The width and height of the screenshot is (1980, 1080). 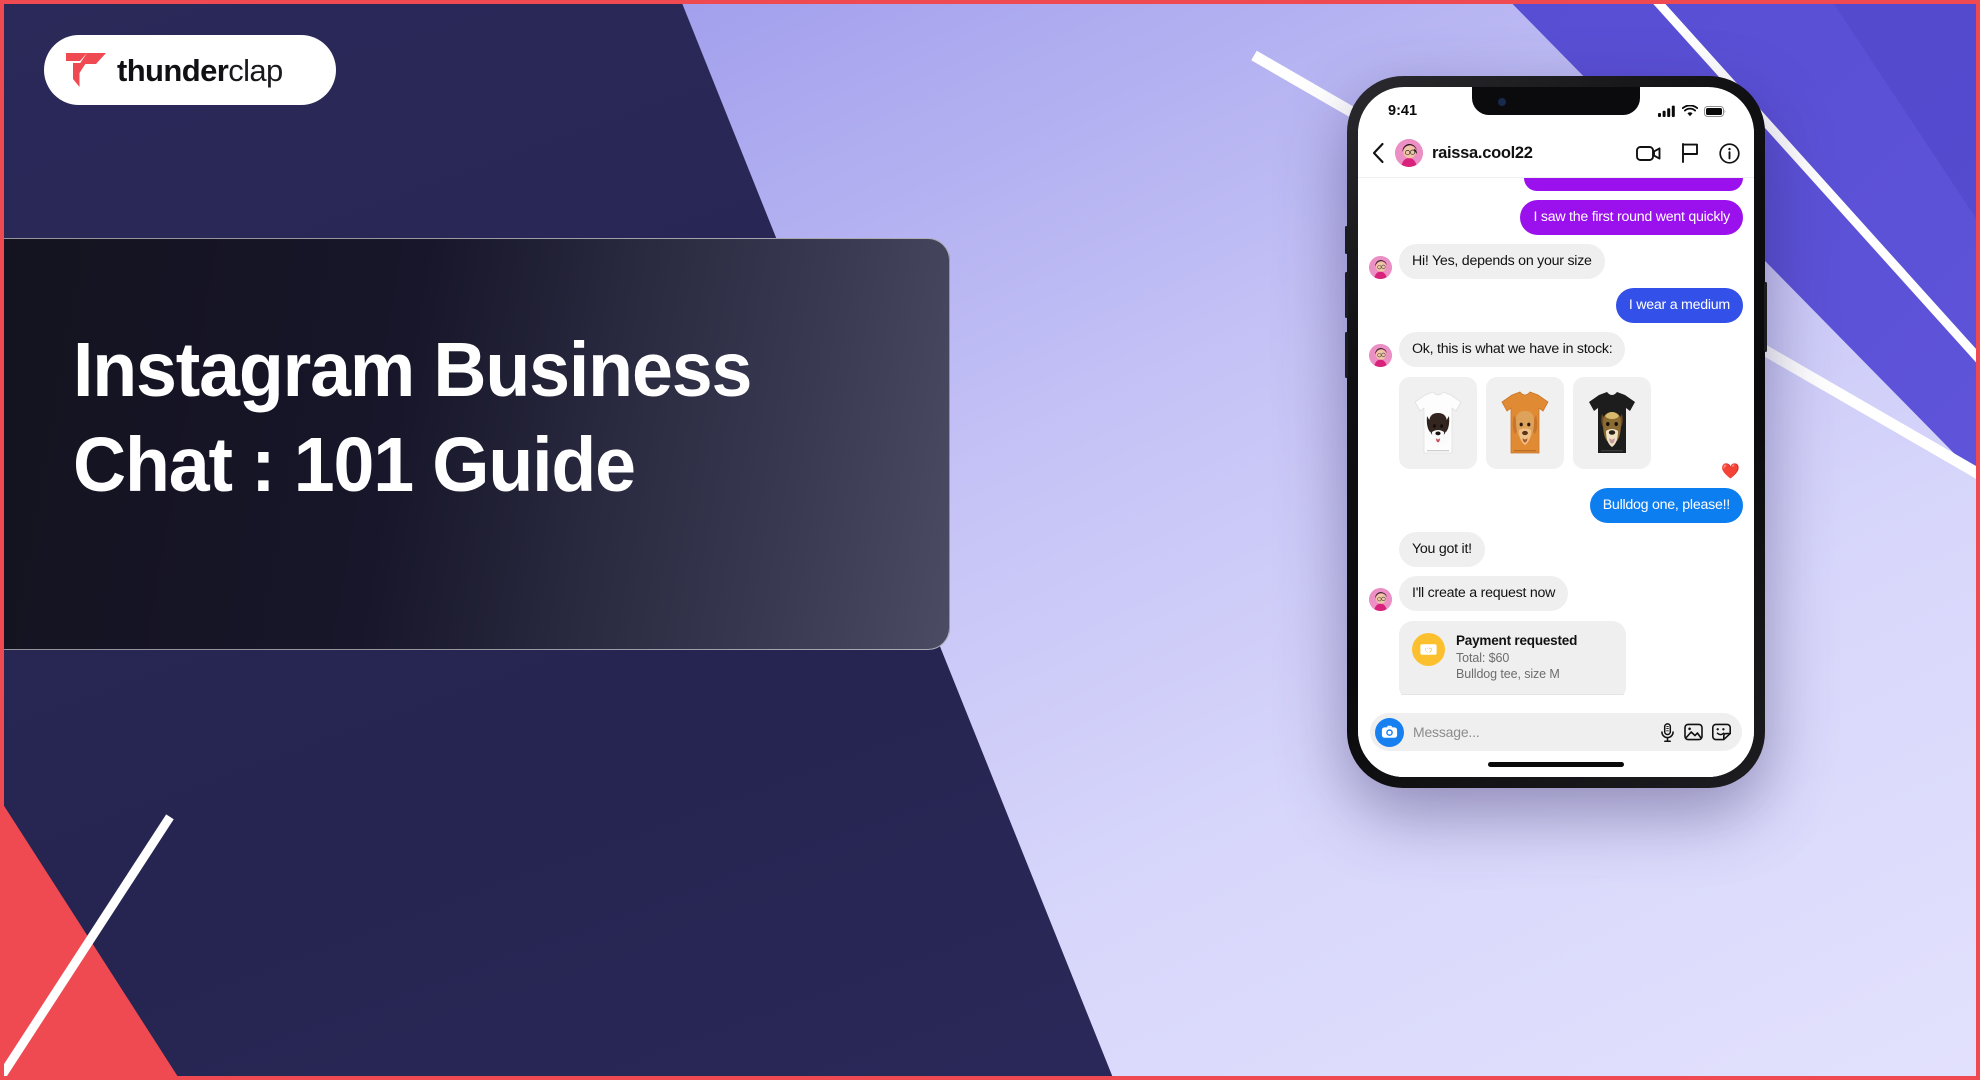 I want to click on message-bubble-incoming: You got it!, so click(x=1442, y=549).